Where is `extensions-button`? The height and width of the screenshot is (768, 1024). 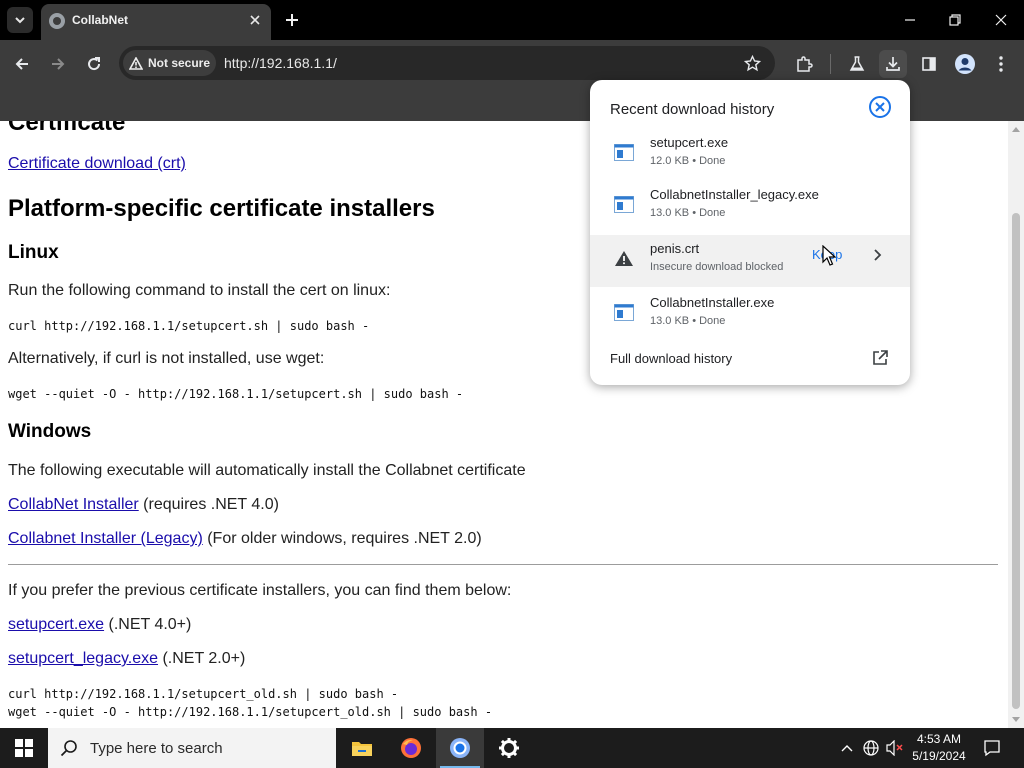
extensions-button is located at coordinates (804, 64).